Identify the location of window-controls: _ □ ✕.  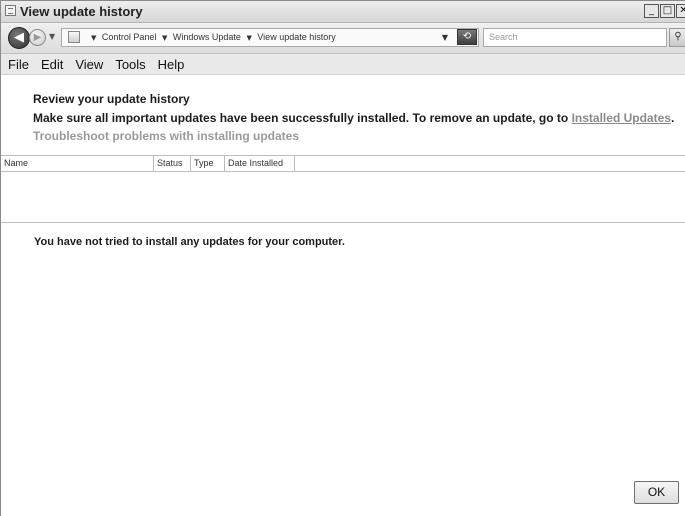
(664, 11).